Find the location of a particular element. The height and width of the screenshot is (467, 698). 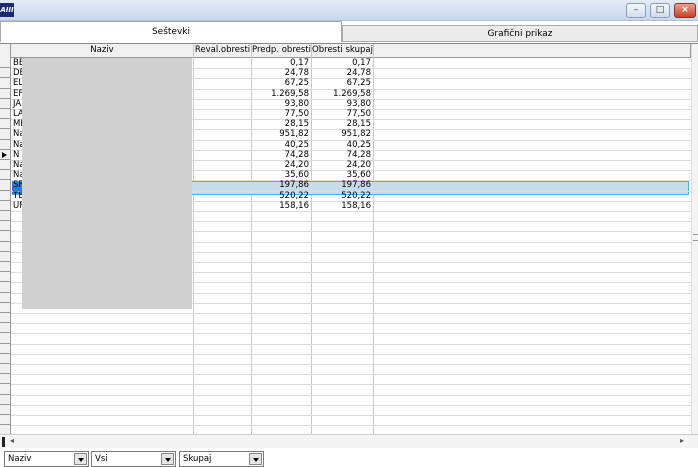

vertical-scrollbar is located at coordinates (694, 239).